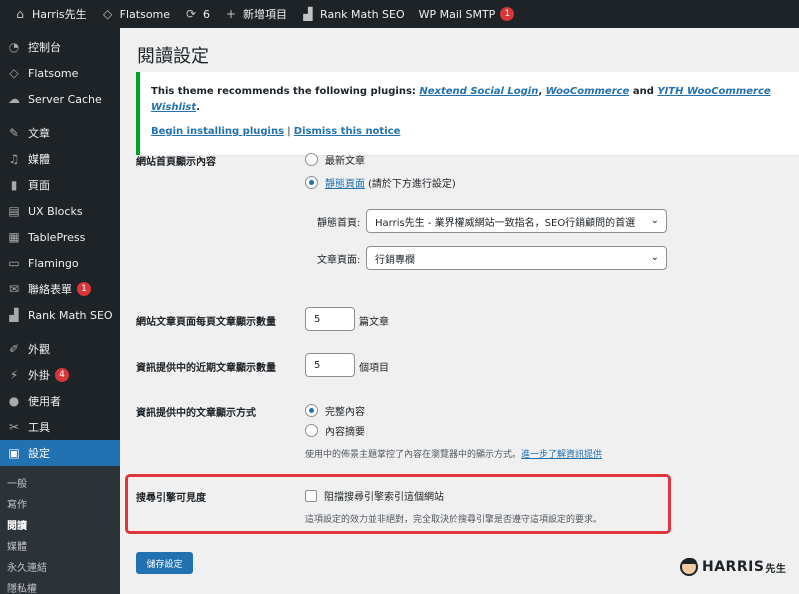 The image size is (799, 594). What do you see at coordinates (345, 432) in the screenshot?
I see `radio-excerpt-label: 內容摘要` at bounding box center [345, 432].